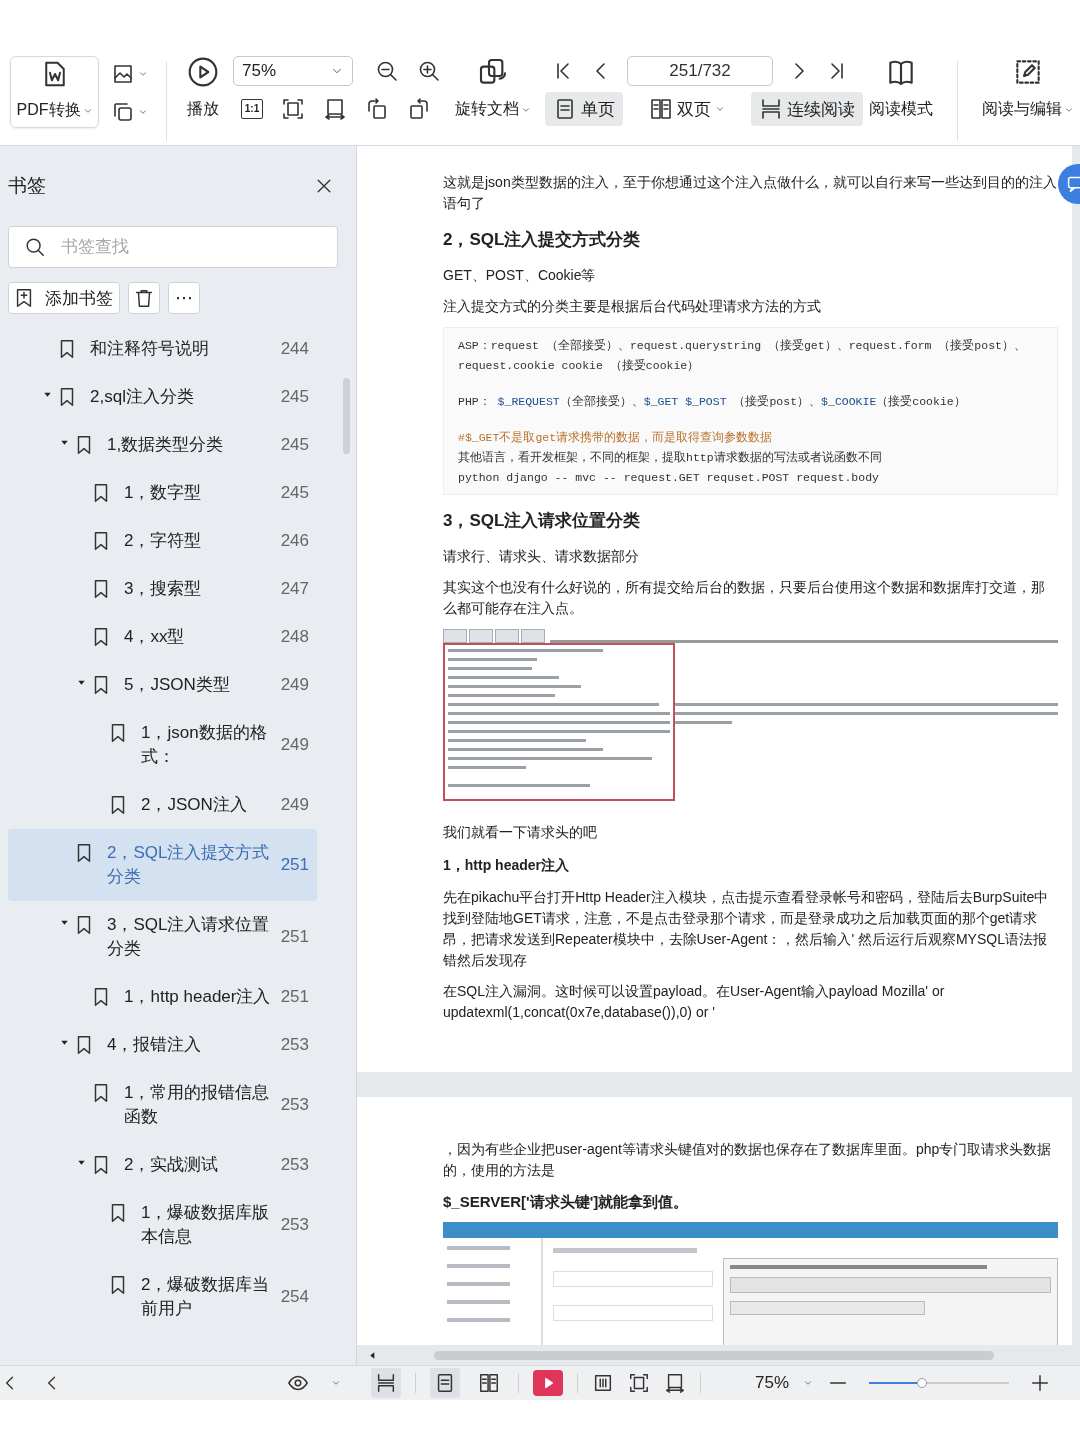 Image resolution: width=1080 pixels, height=1440 pixels. Describe the element at coordinates (189, 865) in the screenshot. I see `bookmark-title: 2，SQL注入提交方式分类` at that location.